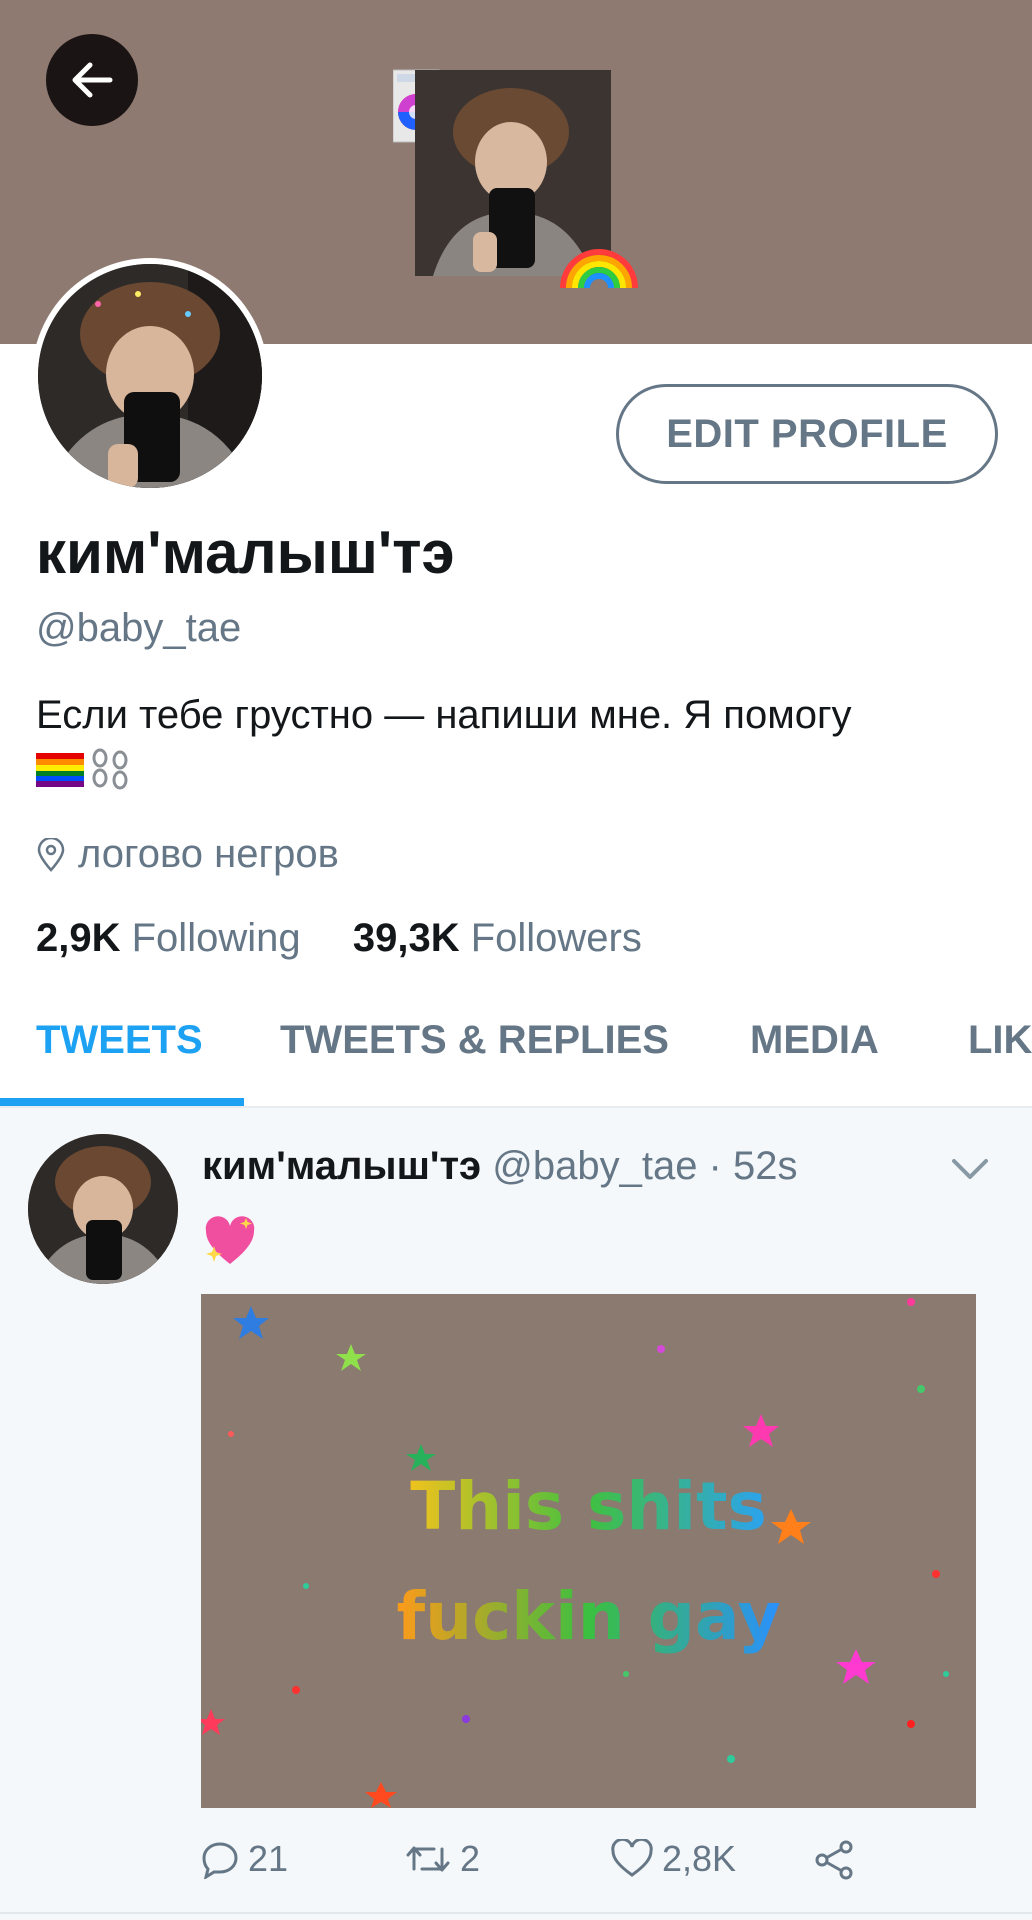  Describe the element at coordinates (60, 770) in the screenshot. I see `rainbow-flag-icon` at that location.